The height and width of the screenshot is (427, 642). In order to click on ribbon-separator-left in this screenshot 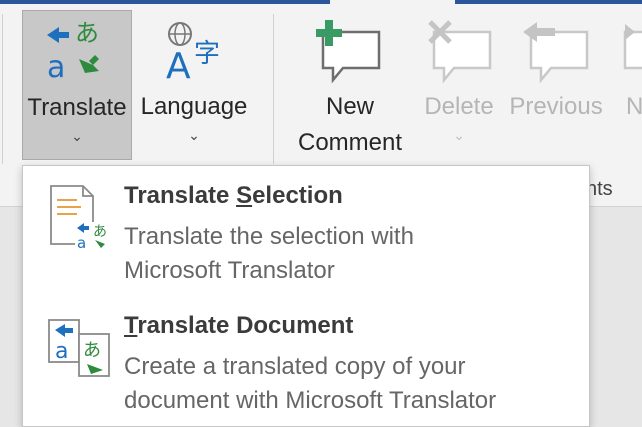, I will do `click(2, 89)`.